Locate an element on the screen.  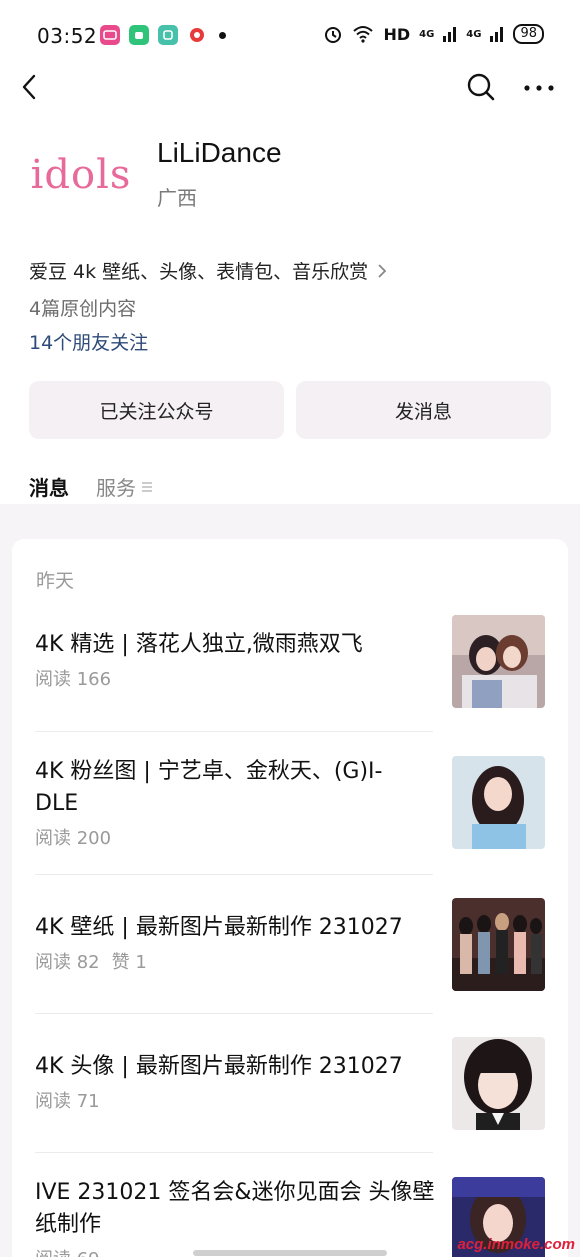
article-title: 4K 粉丝图 | 宁艺卓、金秋天、(G)I-DLE is located at coordinates (209, 787).